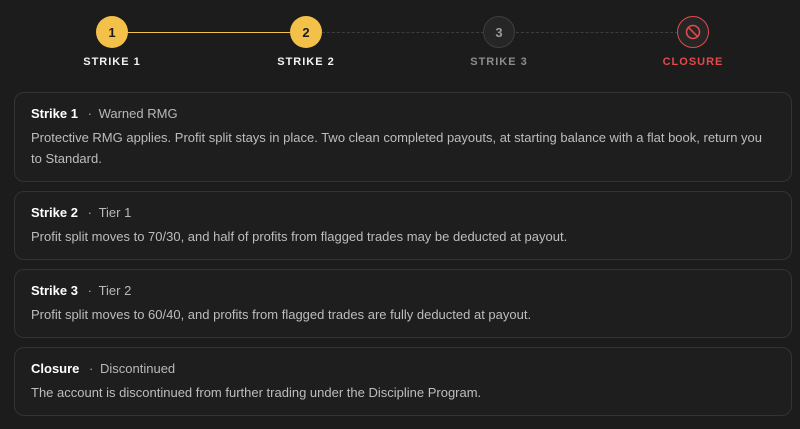 Image resolution: width=800 pixels, height=429 pixels. I want to click on ban-icon, so click(693, 32).